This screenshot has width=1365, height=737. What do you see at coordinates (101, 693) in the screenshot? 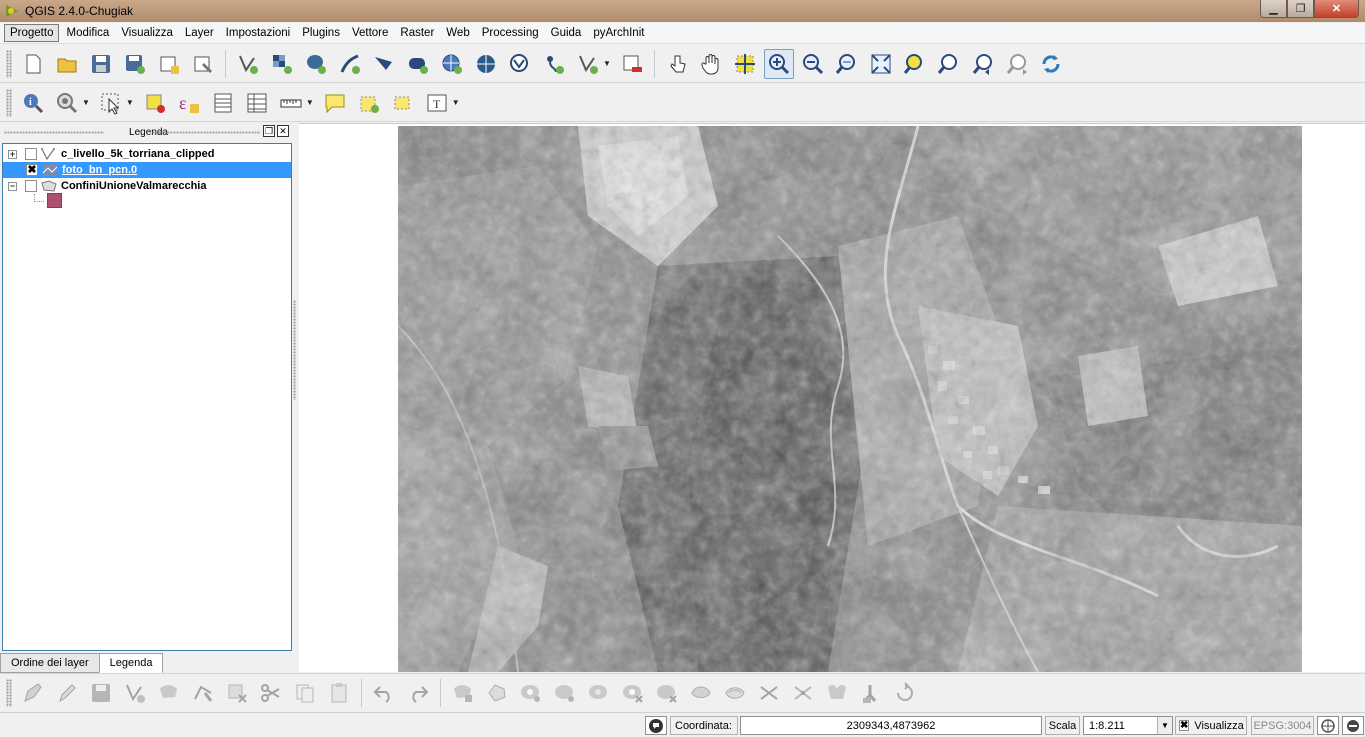
I see `save-edits-button` at bounding box center [101, 693].